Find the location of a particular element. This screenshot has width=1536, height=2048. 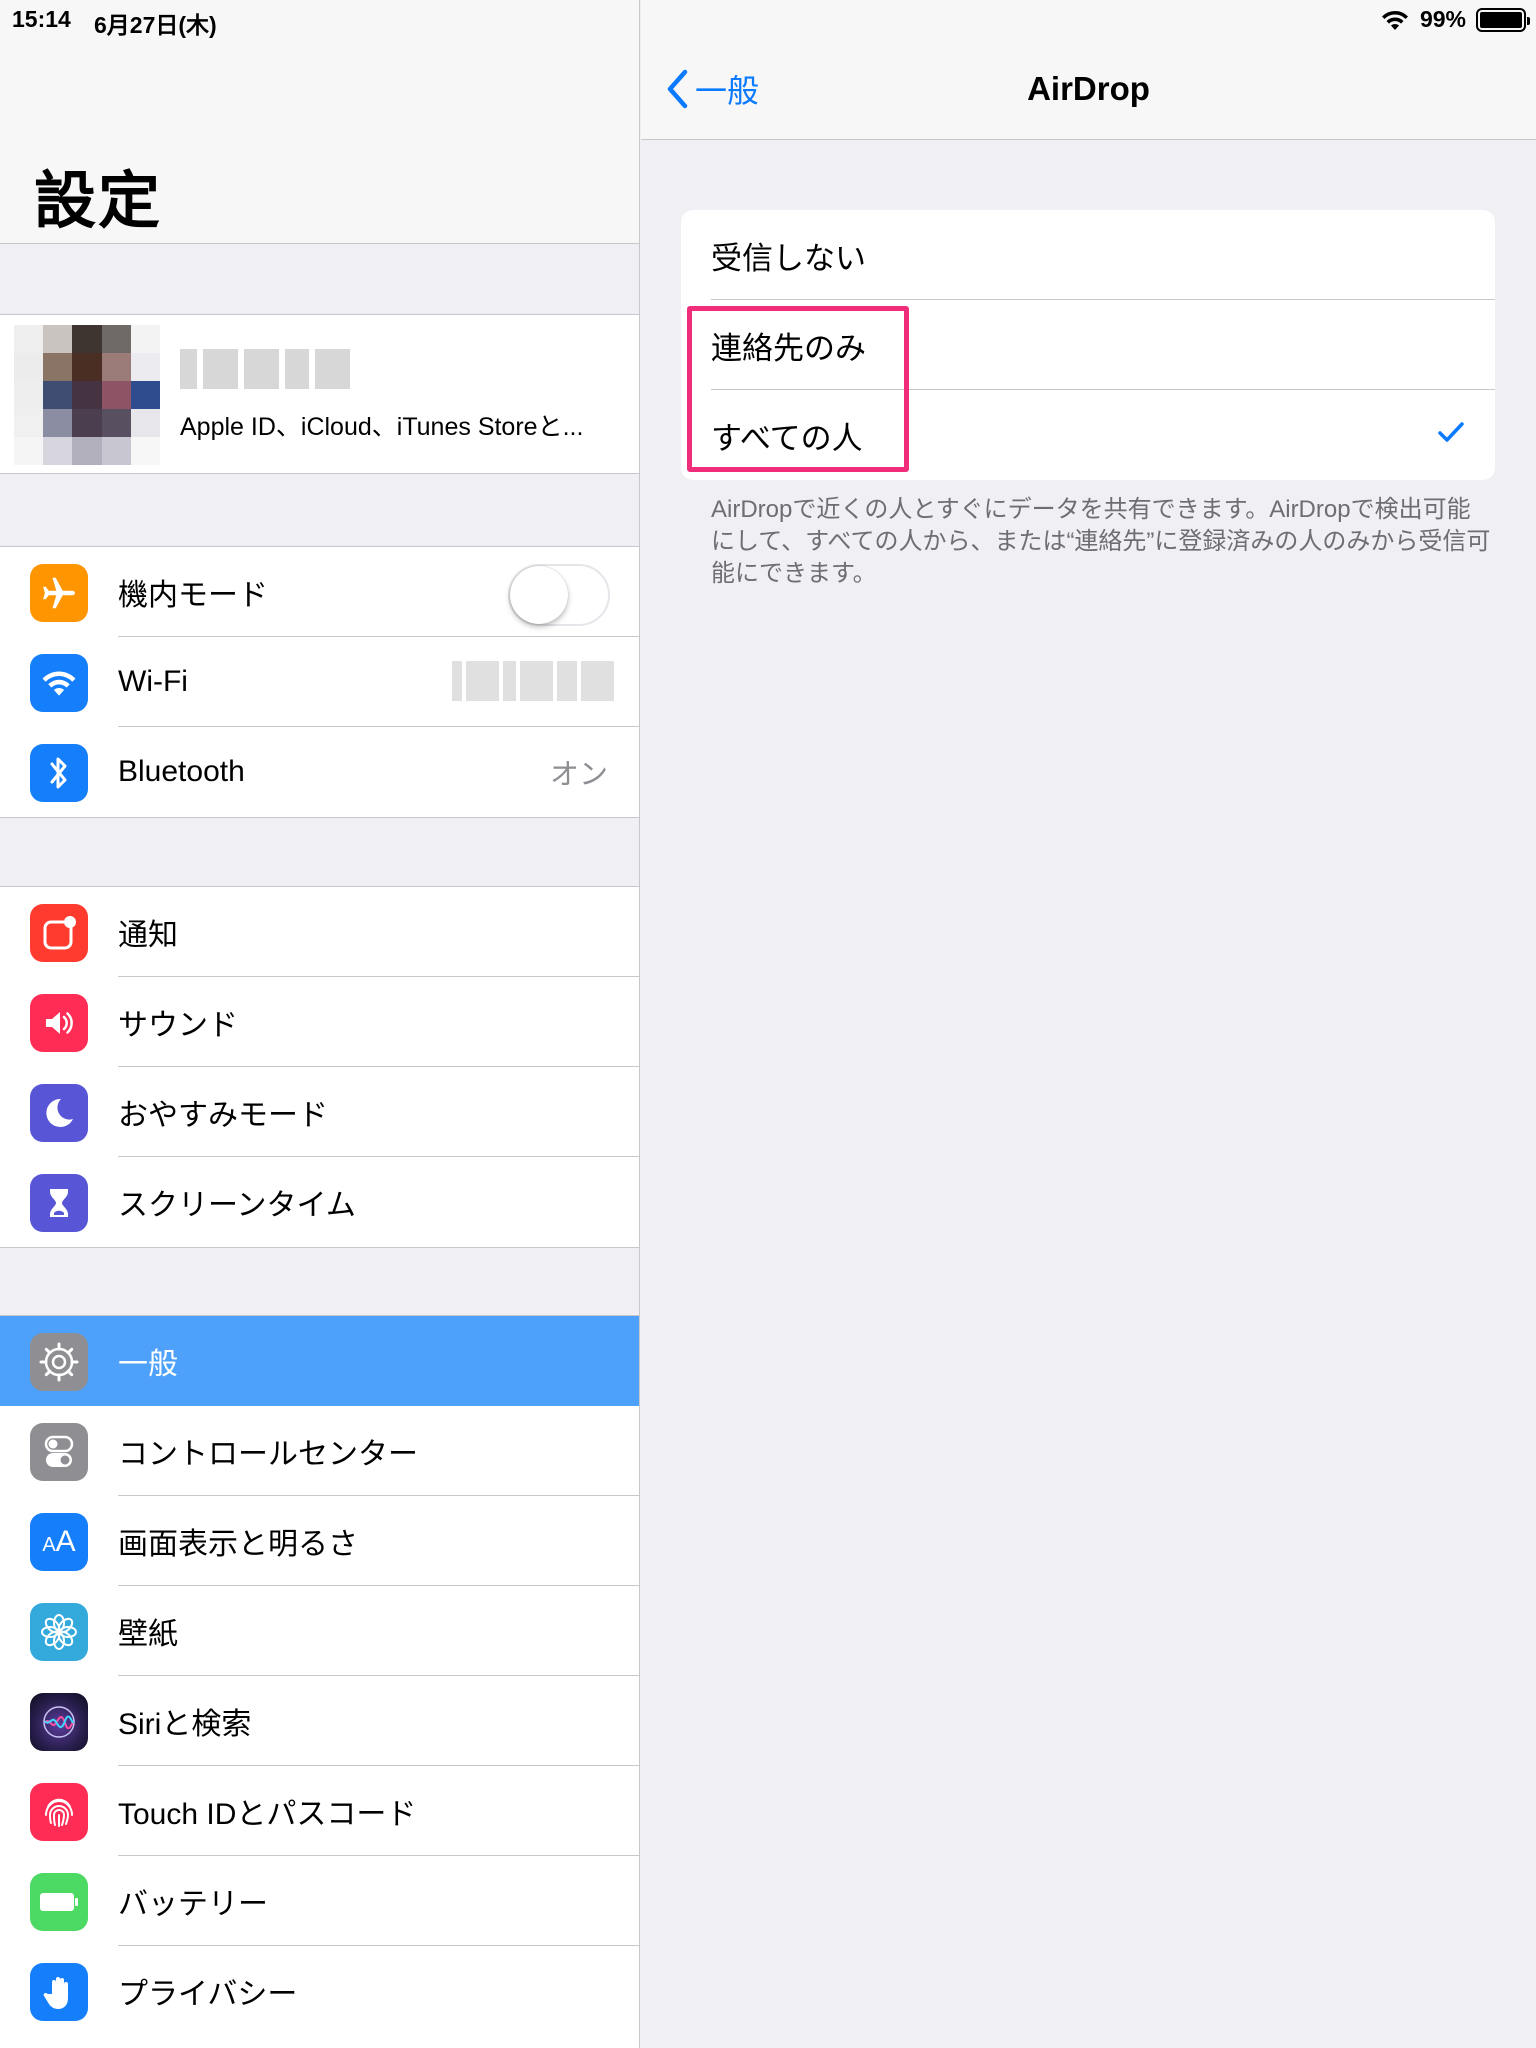

speaker-icon is located at coordinates (59, 1023).